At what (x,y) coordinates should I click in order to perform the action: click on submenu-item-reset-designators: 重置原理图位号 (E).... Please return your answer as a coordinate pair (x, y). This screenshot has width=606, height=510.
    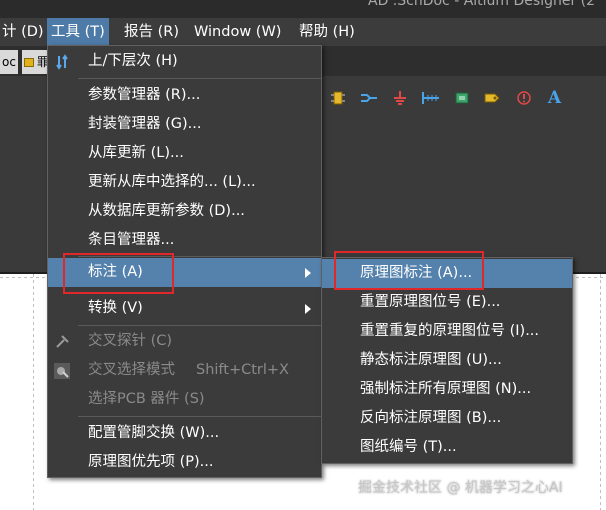
    Looking at the image, I should click on (447, 302).